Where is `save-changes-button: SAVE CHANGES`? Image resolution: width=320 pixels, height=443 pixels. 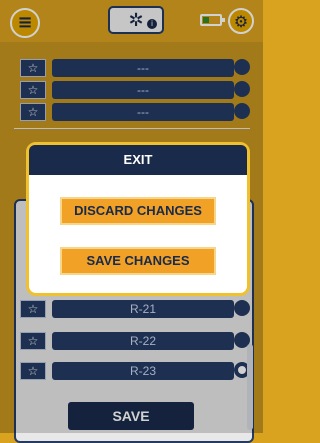
save-changes-button: SAVE CHANGES is located at coordinates (138, 261).